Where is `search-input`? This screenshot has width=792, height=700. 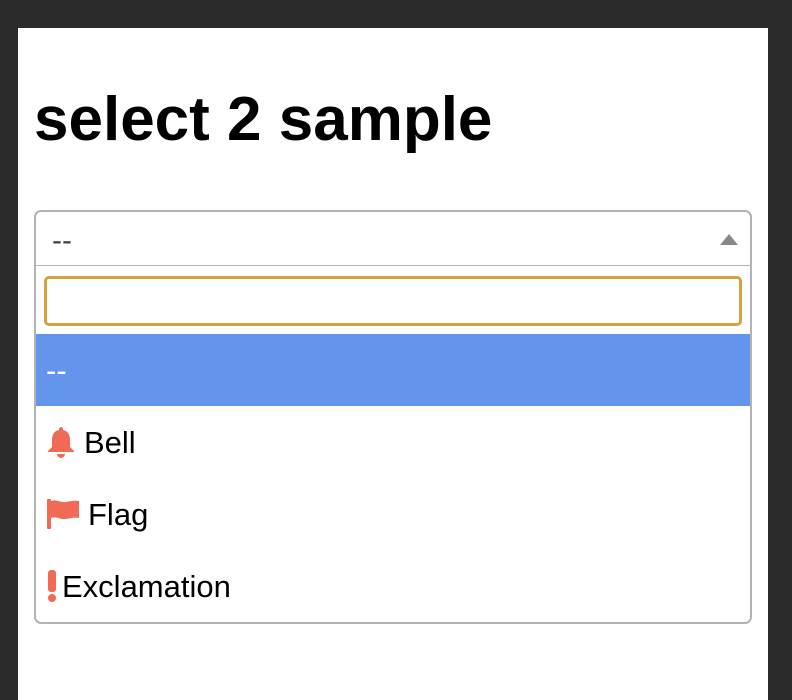 search-input is located at coordinates (393, 301).